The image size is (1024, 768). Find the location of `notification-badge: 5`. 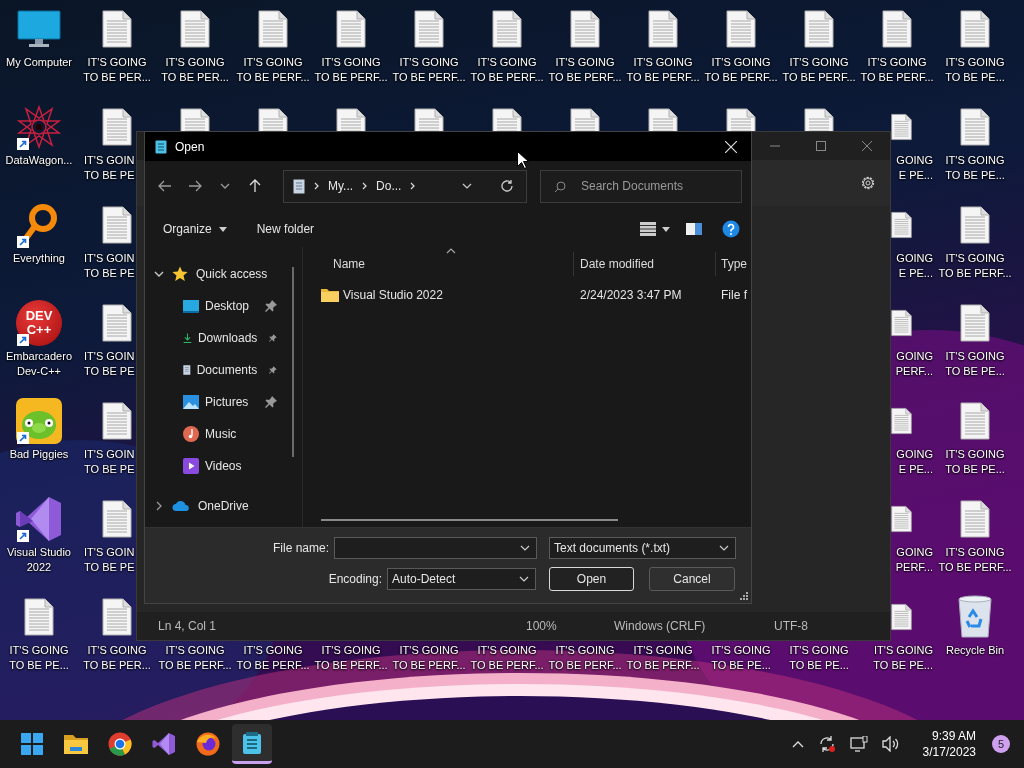

notification-badge: 5 is located at coordinates (1001, 744).